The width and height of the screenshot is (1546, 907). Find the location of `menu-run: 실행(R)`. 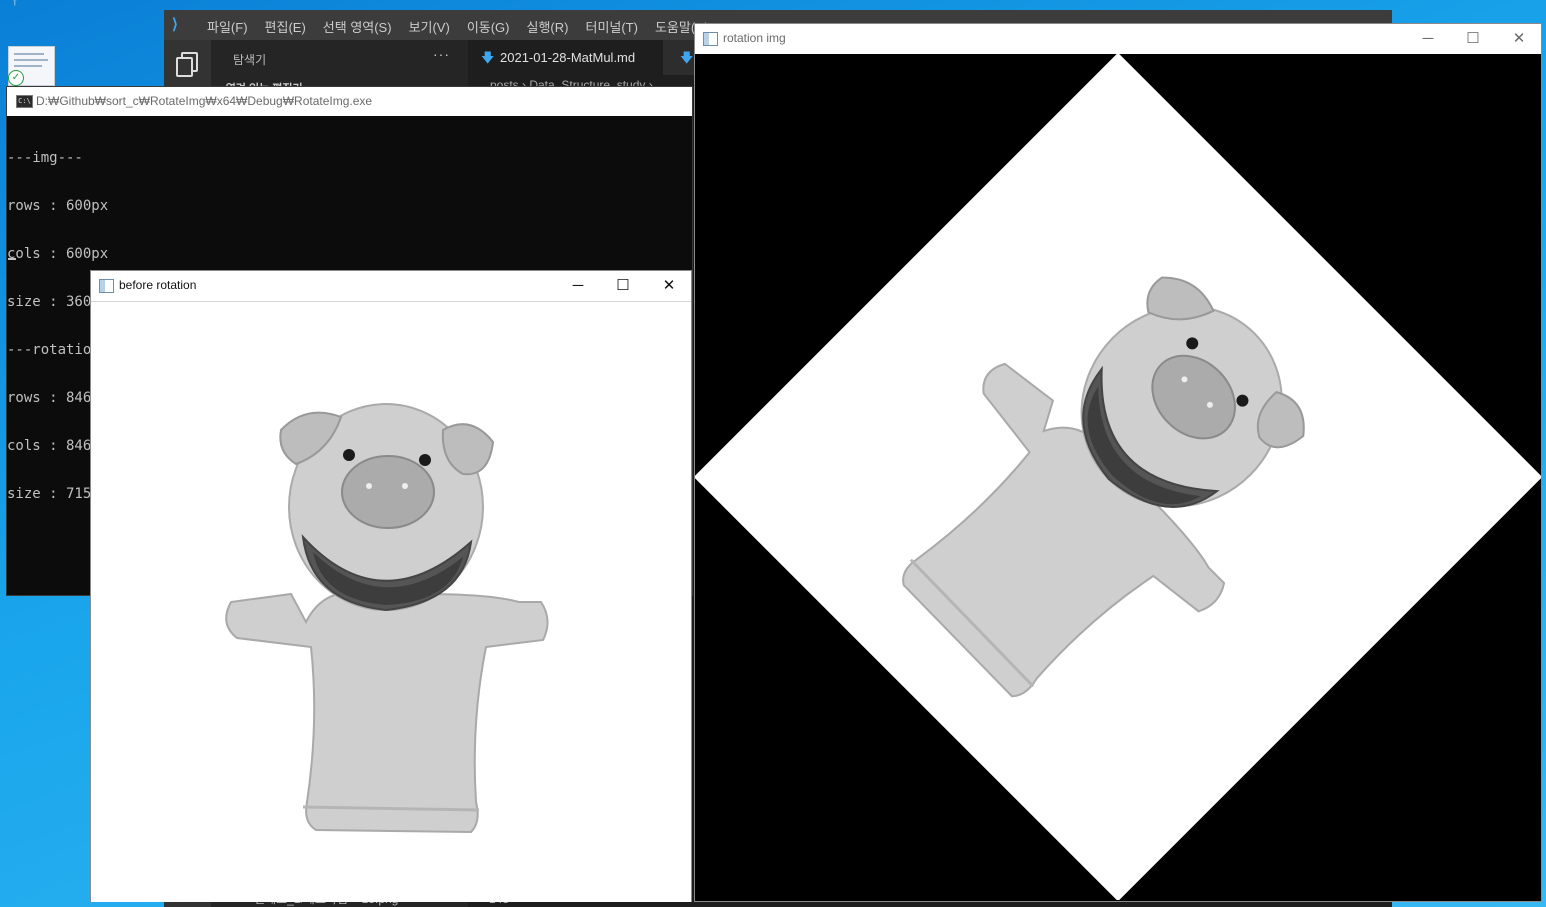

menu-run: 실행(R) is located at coordinates (548, 26).